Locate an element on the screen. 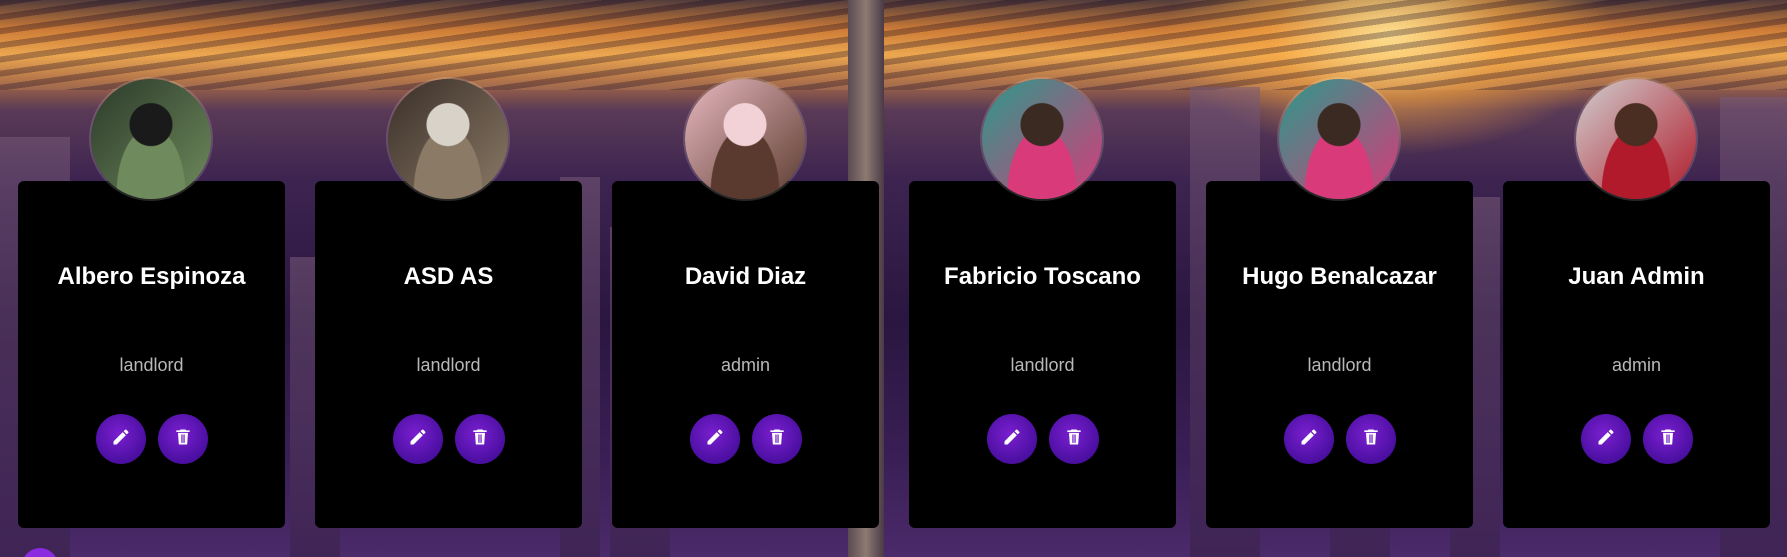 This screenshot has height=557, width=1787. user-card: Juan Admin admin is located at coordinates (1636, 354).